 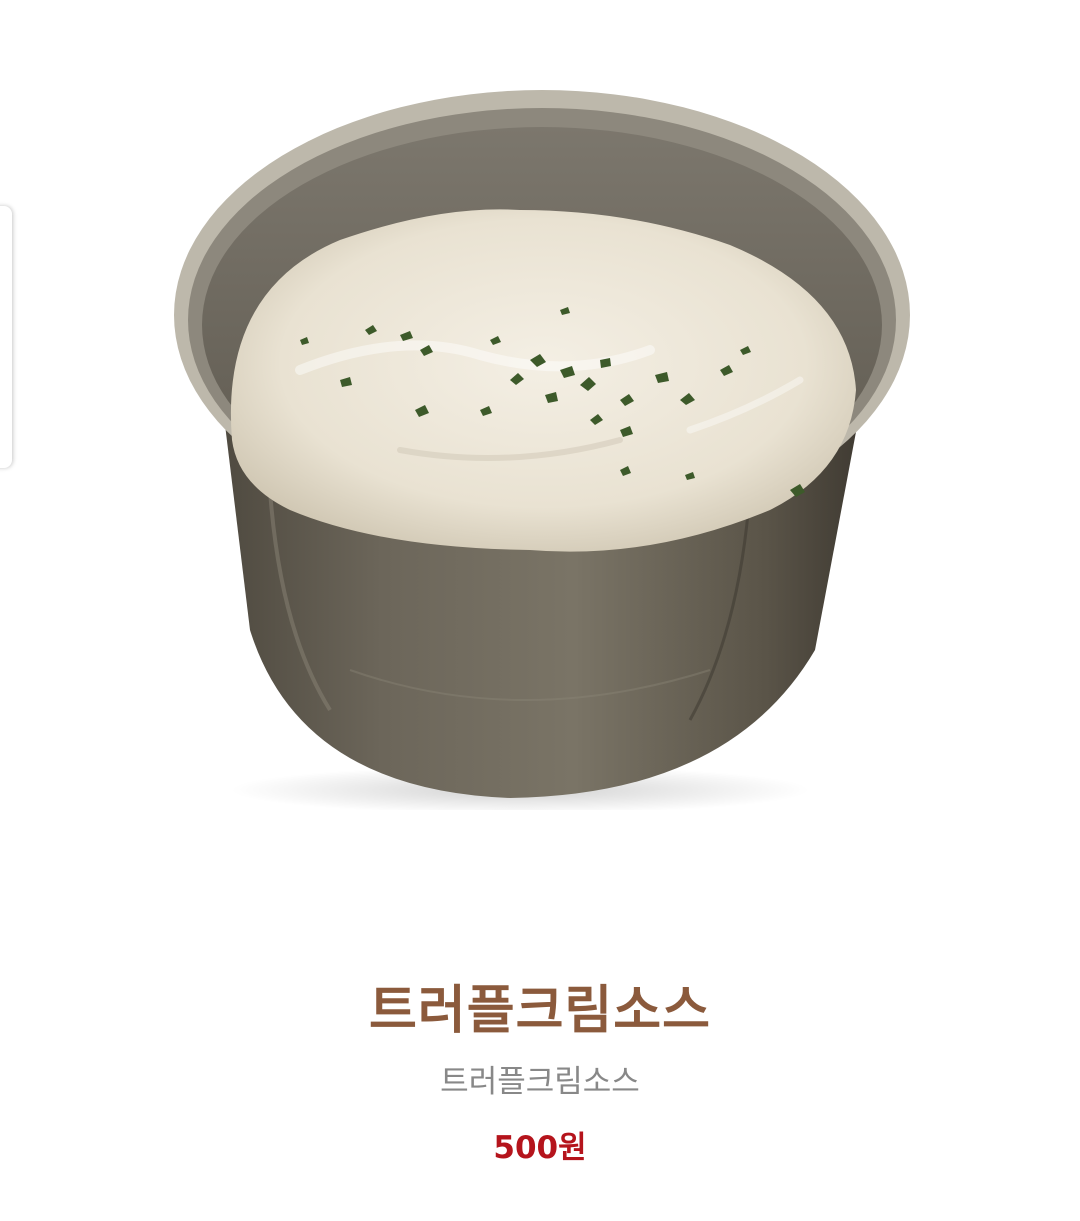 I want to click on product-description: 트러플크림소스, so click(x=540, y=1082).